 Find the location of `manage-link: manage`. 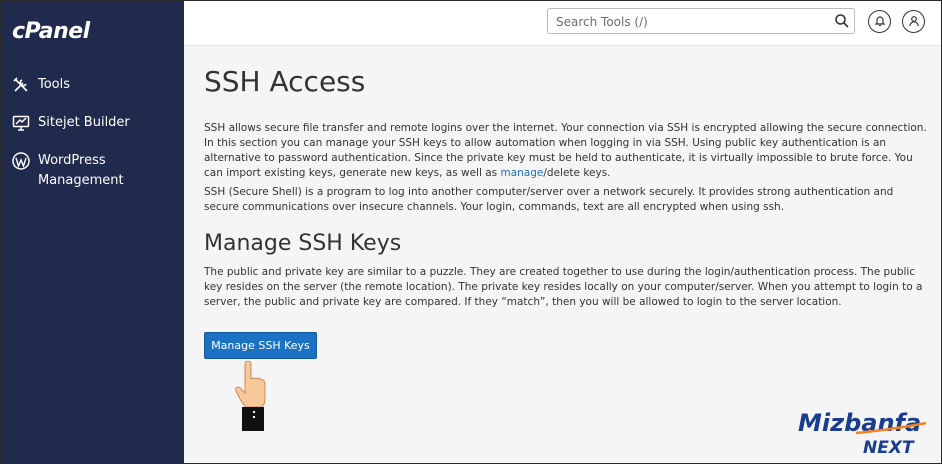

manage-link: manage is located at coordinates (521, 173).